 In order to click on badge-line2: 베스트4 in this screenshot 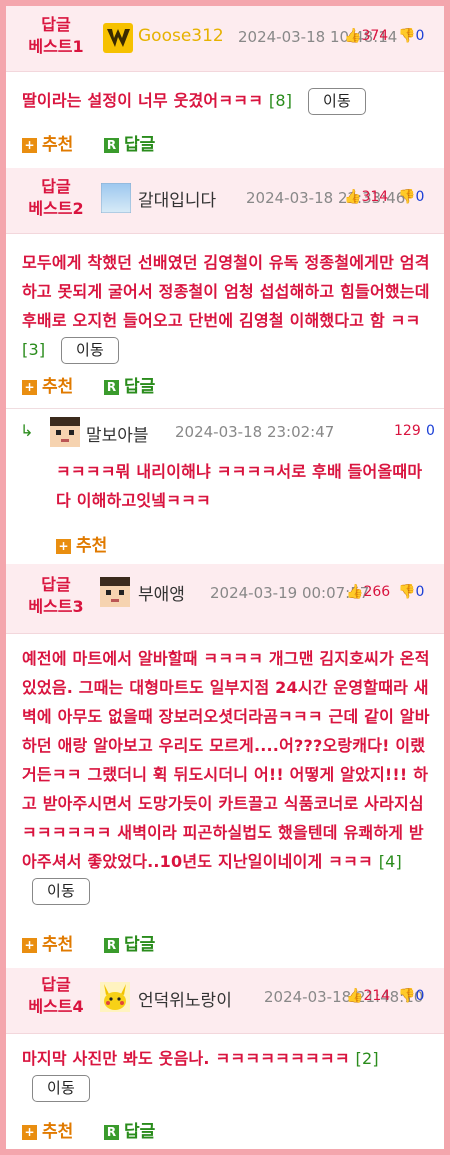, I will do `click(56, 1006)`.